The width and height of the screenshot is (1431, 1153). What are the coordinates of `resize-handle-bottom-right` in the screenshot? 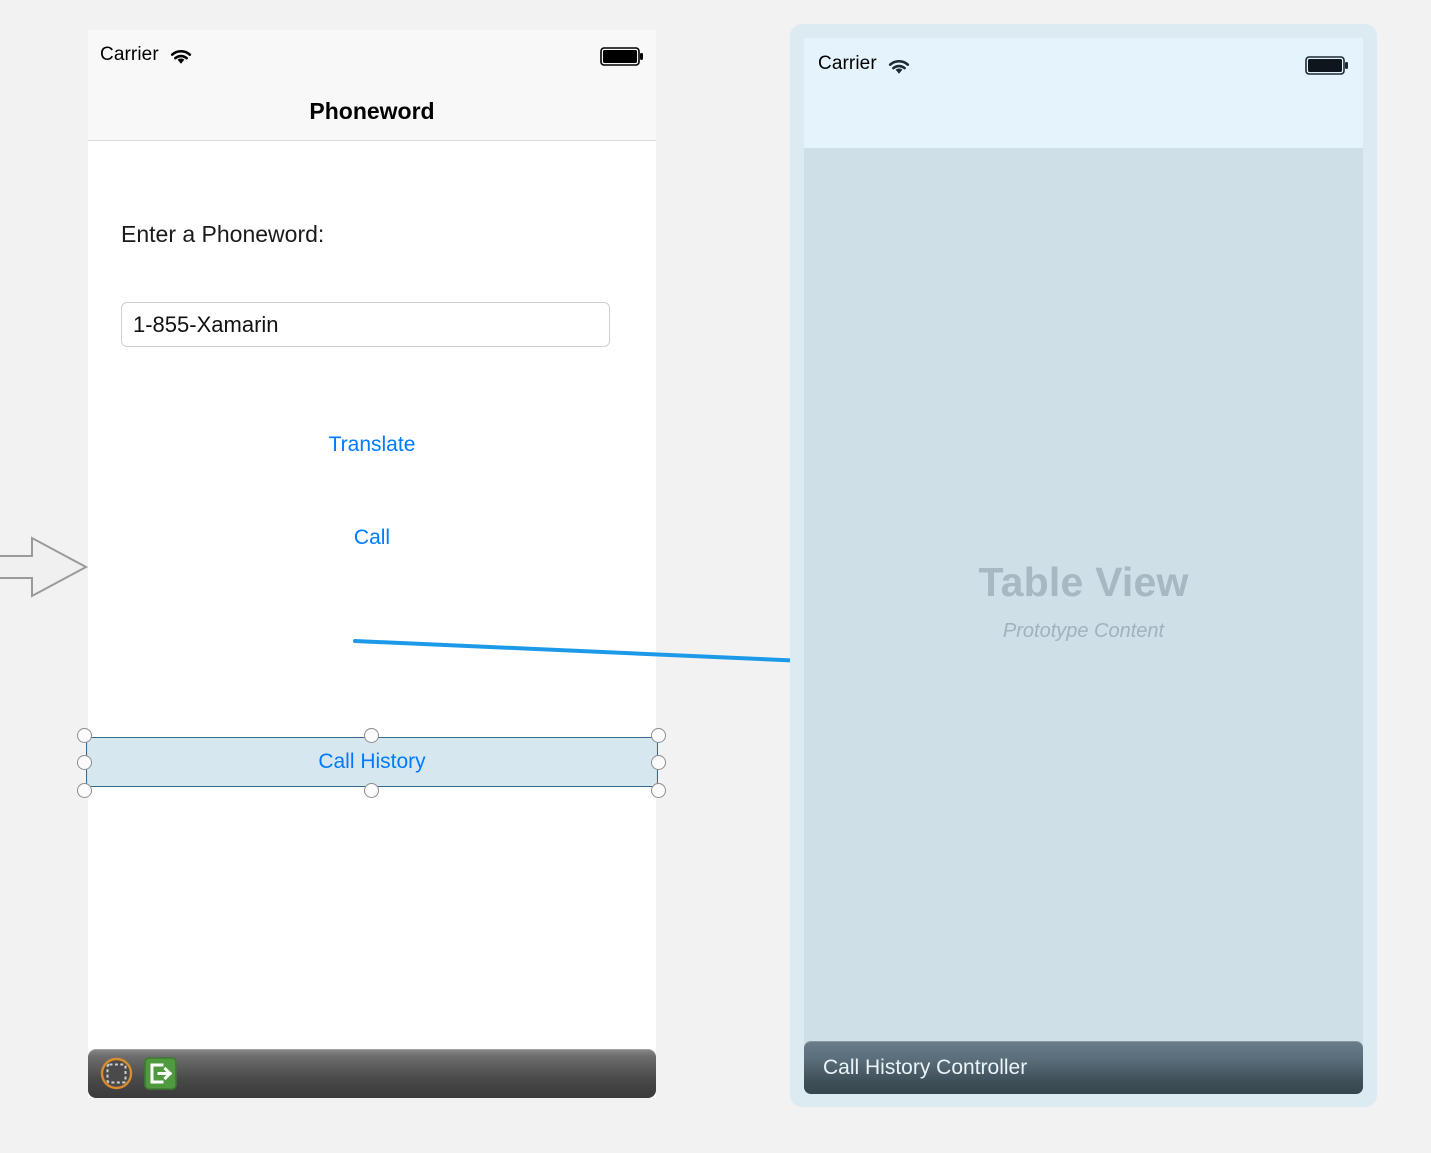 It's located at (658, 790).